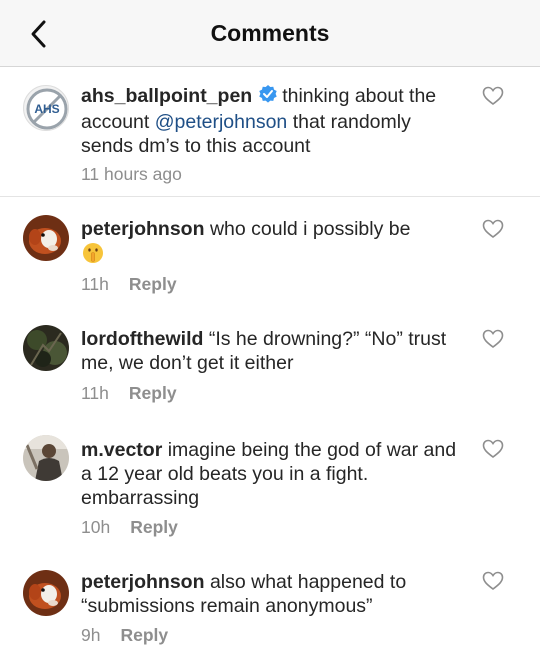 This screenshot has width=540, height=656. I want to click on comment-username: lordofthewild, so click(142, 339).